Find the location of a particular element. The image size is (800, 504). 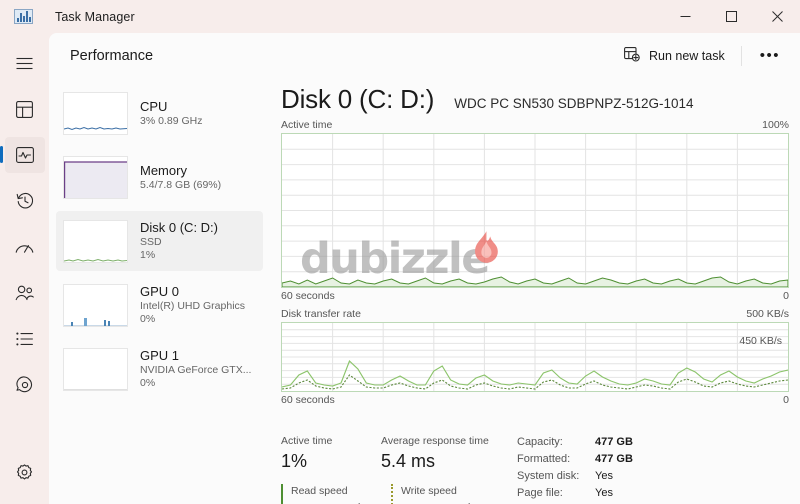

hamburger-menu-icon is located at coordinates (25, 63).